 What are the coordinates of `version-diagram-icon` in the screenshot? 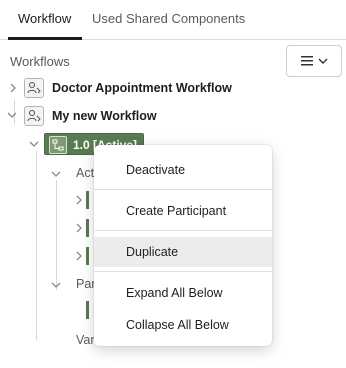 It's located at (58, 145).